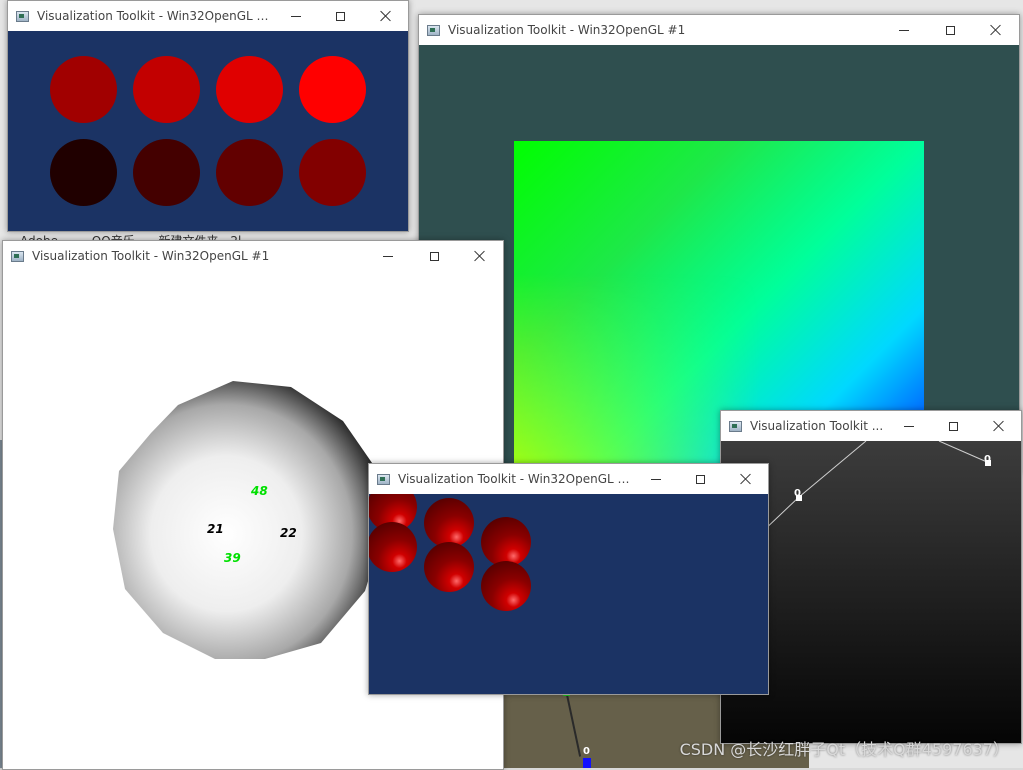 Image resolution: width=1023 pixels, height=770 pixels. What do you see at coordinates (797, 493) in the screenshot?
I see `node-label-1: 0` at bounding box center [797, 493].